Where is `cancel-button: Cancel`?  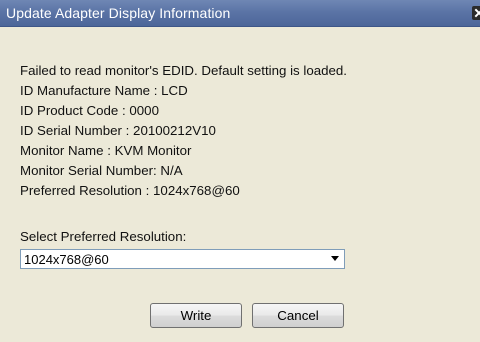 cancel-button: Cancel is located at coordinates (298, 315).